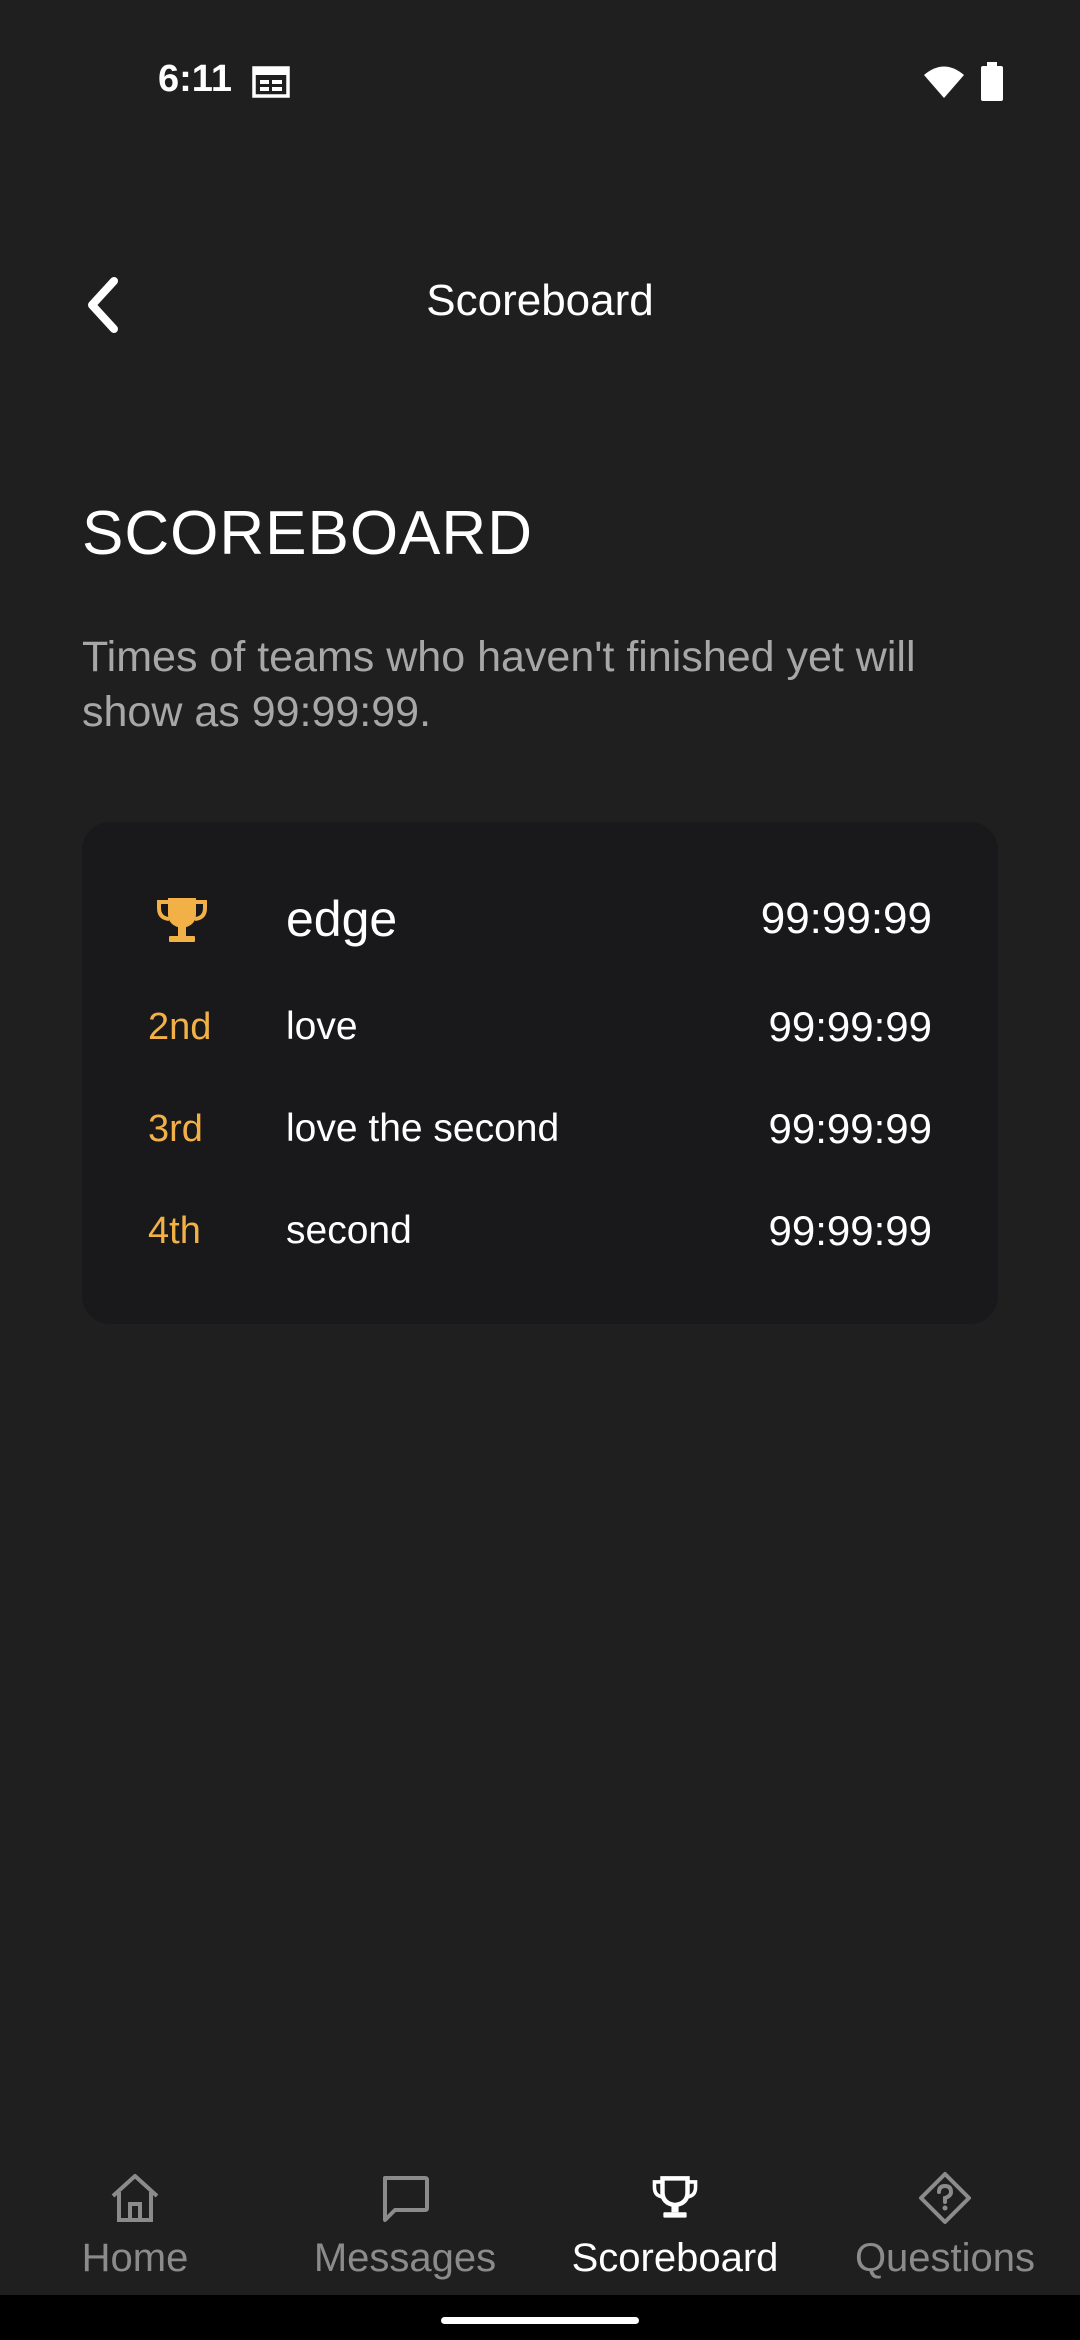 This screenshot has height=2340, width=1080. I want to click on scoreboard-row-4: 4th second 99:99:99, so click(540, 1231).